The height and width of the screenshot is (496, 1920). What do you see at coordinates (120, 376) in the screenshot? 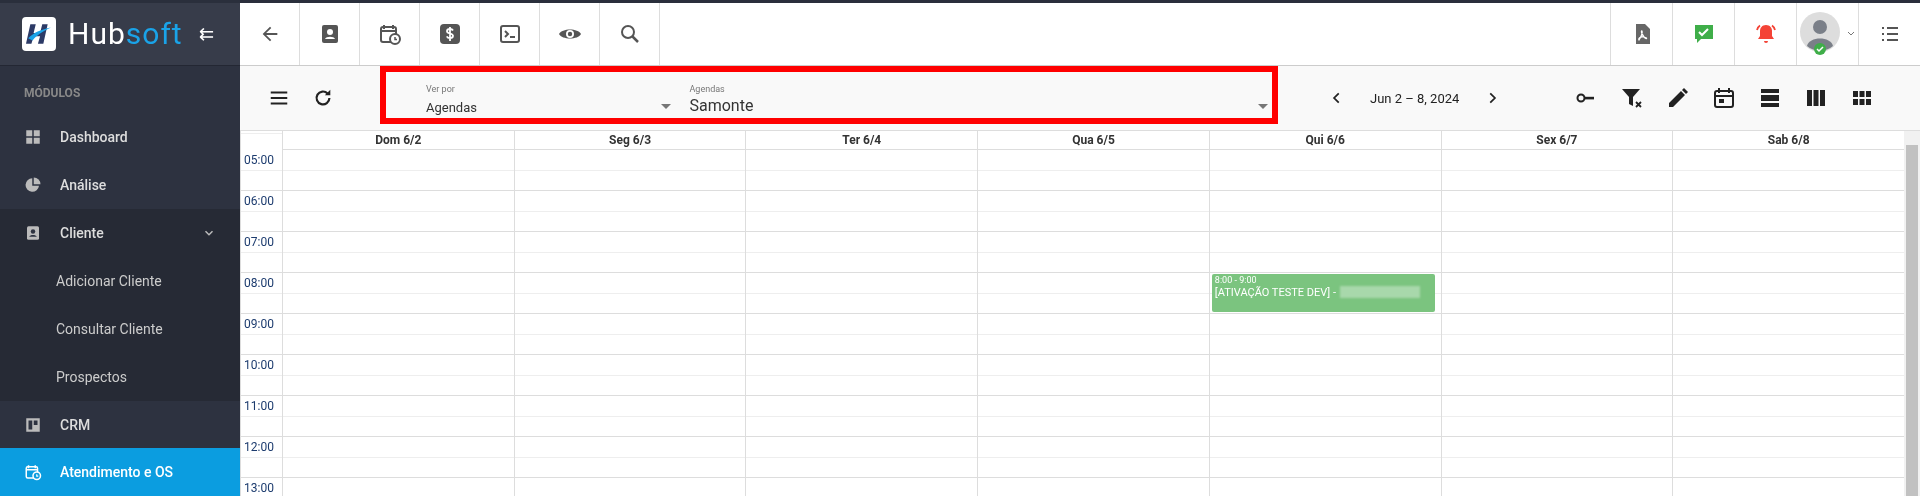
I see `sidebar-subitem: Prospectos` at bounding box center [120, 376].